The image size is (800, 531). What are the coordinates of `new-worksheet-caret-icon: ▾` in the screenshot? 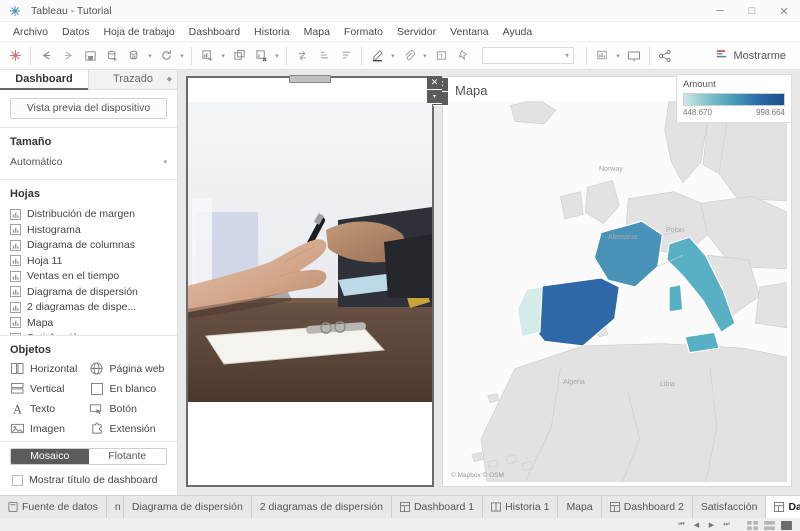 It's located at (223, 56).